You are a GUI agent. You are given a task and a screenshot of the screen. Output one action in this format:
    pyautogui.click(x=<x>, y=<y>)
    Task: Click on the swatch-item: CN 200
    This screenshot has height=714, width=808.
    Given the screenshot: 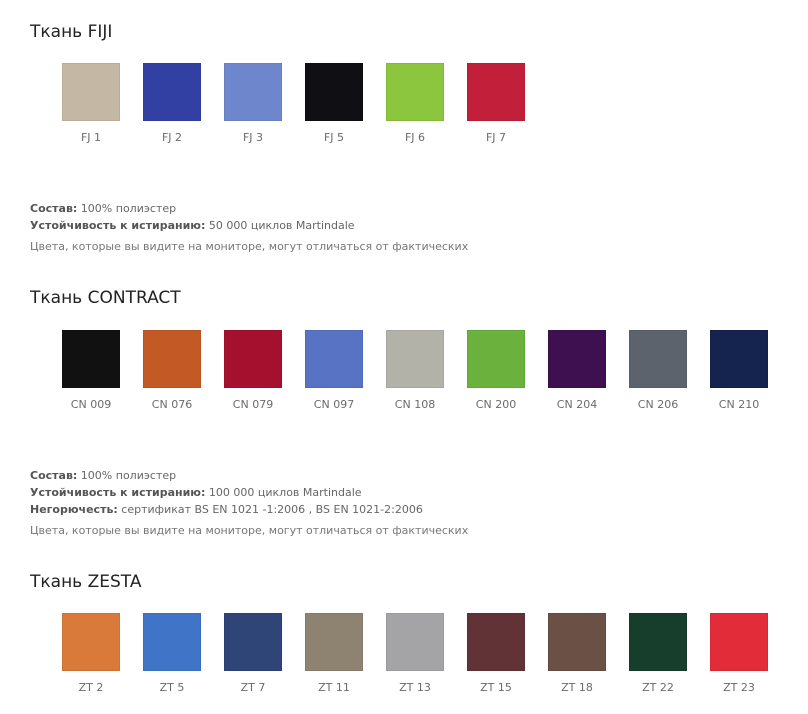 What is the action you would take?
    pyautogui.click(x=496, y=370)
    